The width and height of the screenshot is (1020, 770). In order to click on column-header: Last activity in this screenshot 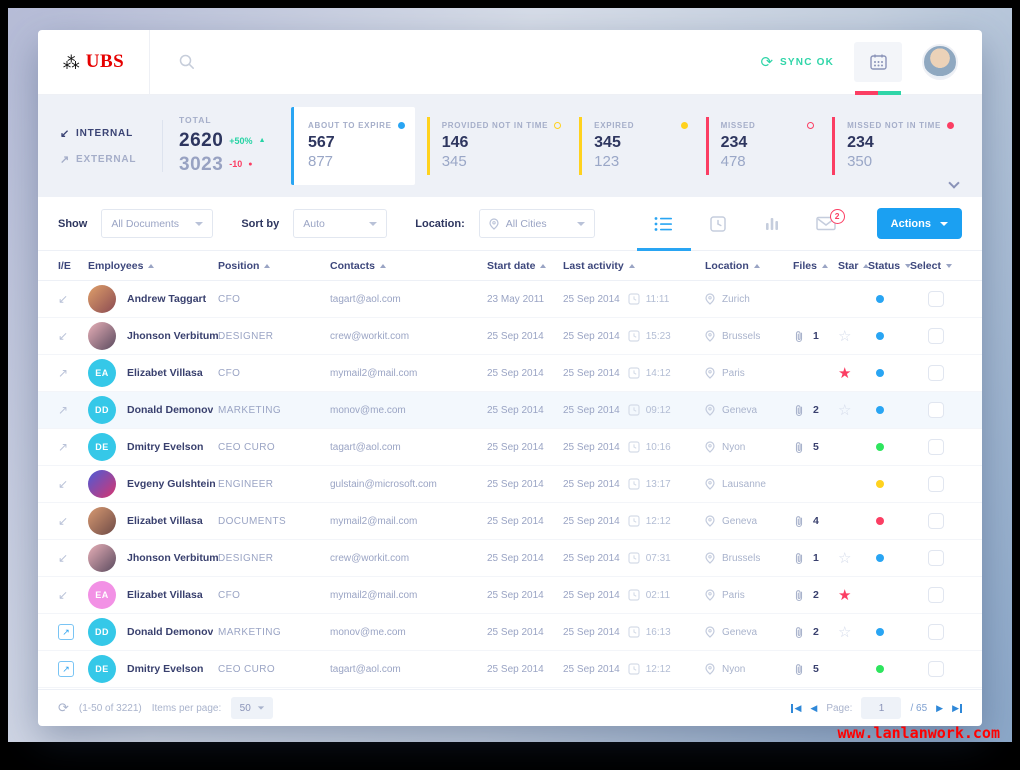, I will do `click(634, 266)`.